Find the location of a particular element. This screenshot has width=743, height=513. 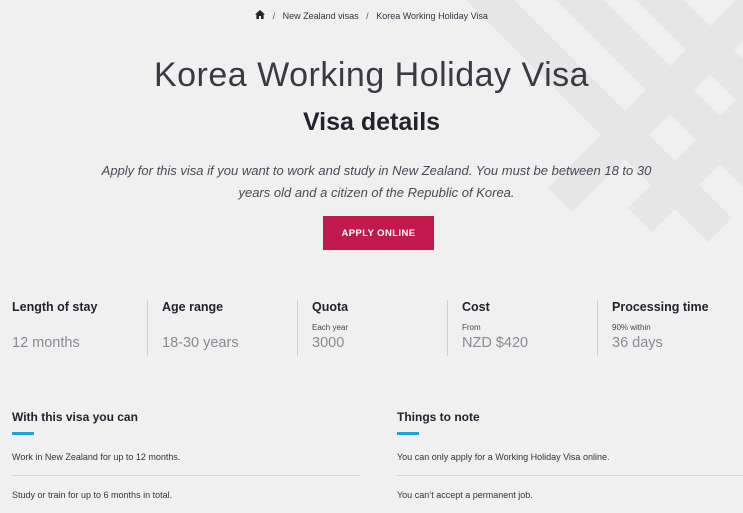

home-link is located at coordinates (260, 15).